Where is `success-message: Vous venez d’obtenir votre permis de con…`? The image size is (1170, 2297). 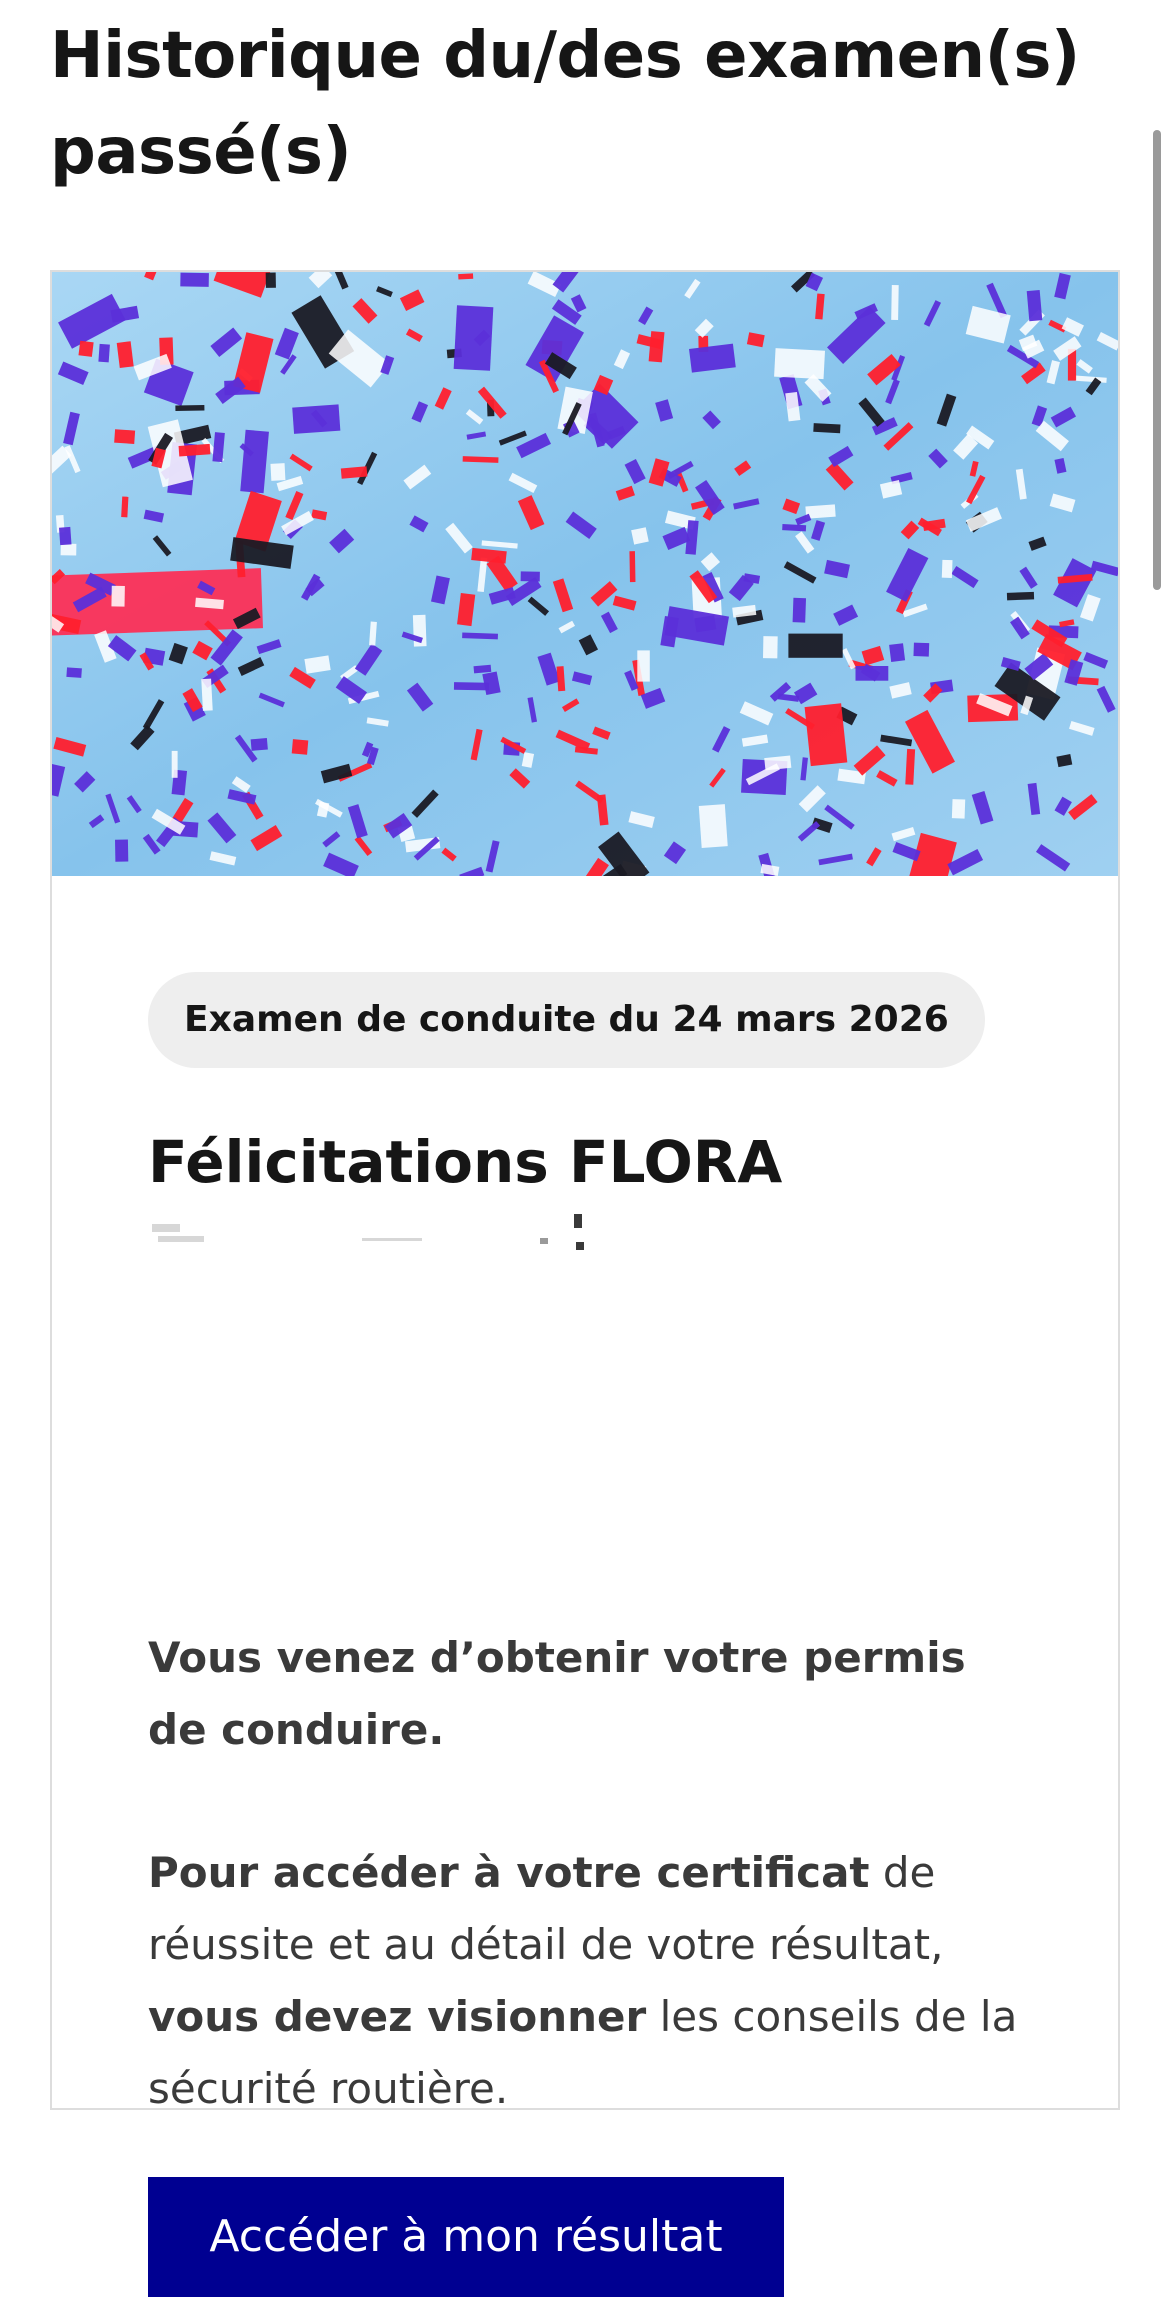
success-message: Vous venez d’obtenir votre permis de con… is located at coordinates (557, 1693).